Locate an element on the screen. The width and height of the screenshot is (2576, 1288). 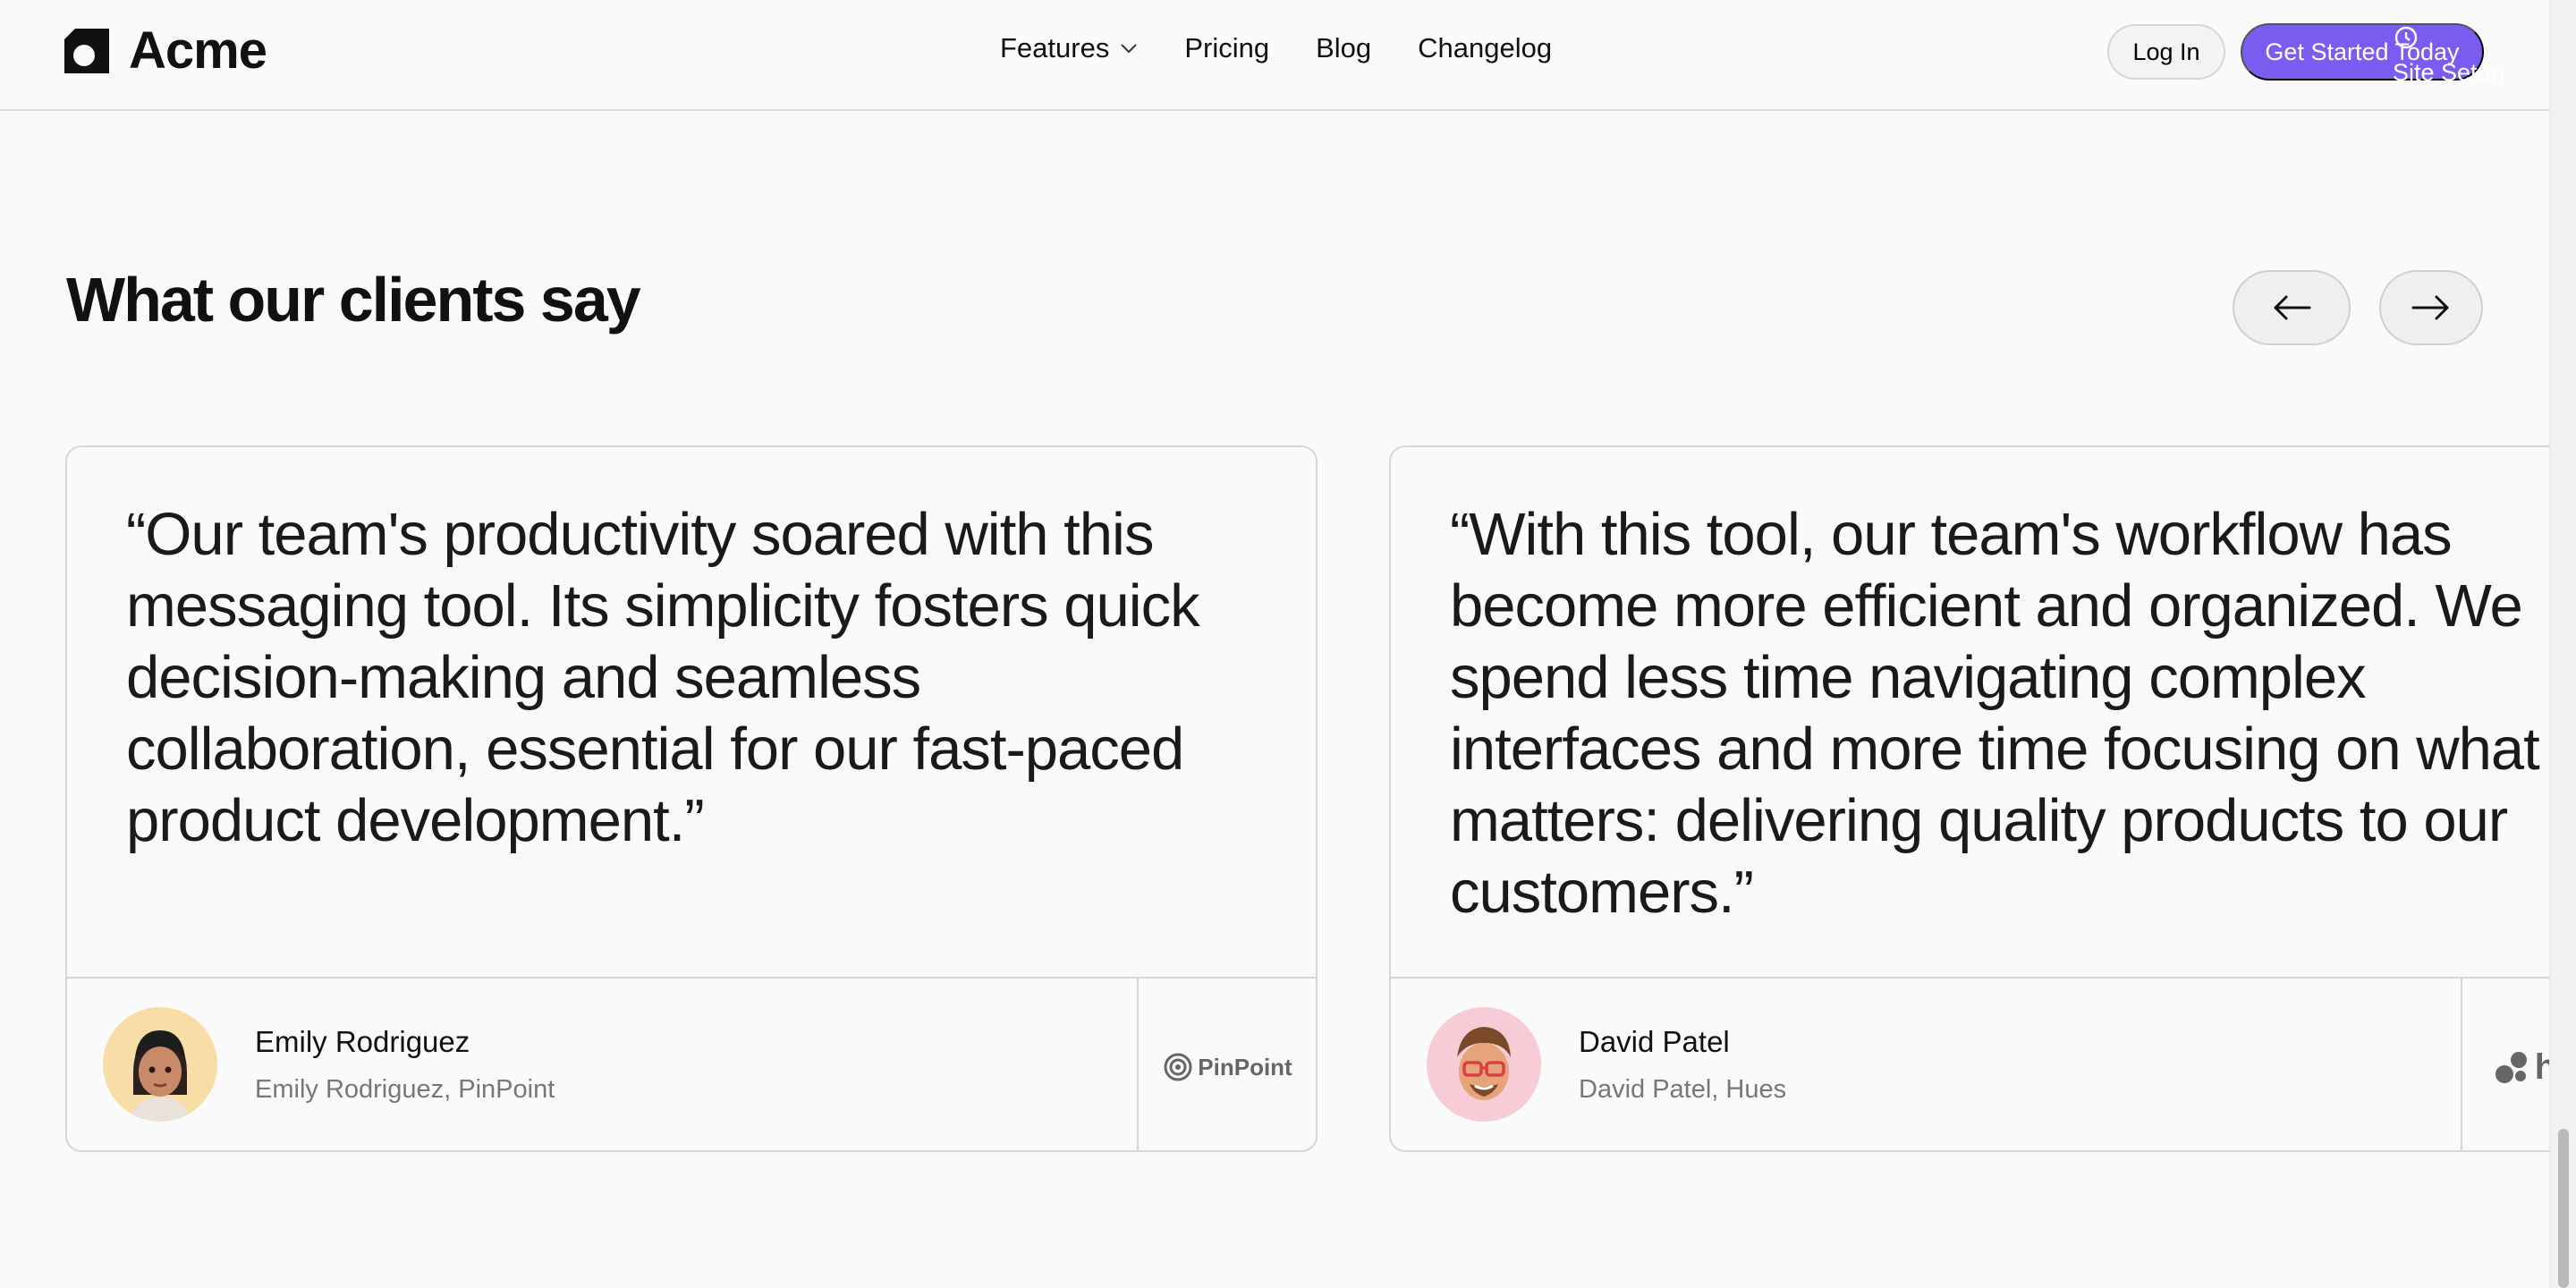
arrow-right-icon is located at coordinates (2430, 307).